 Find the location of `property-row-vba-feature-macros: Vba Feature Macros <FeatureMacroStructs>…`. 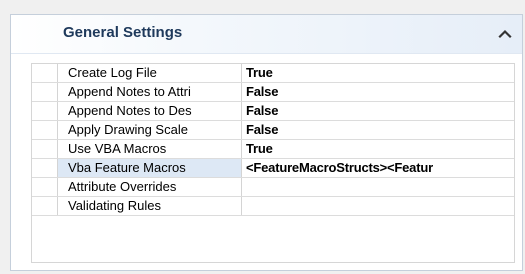

property-row-vba-feature-macros: Vba Feature Macros <FeatureMacroStructs>… is located at coordinates (273, 168).